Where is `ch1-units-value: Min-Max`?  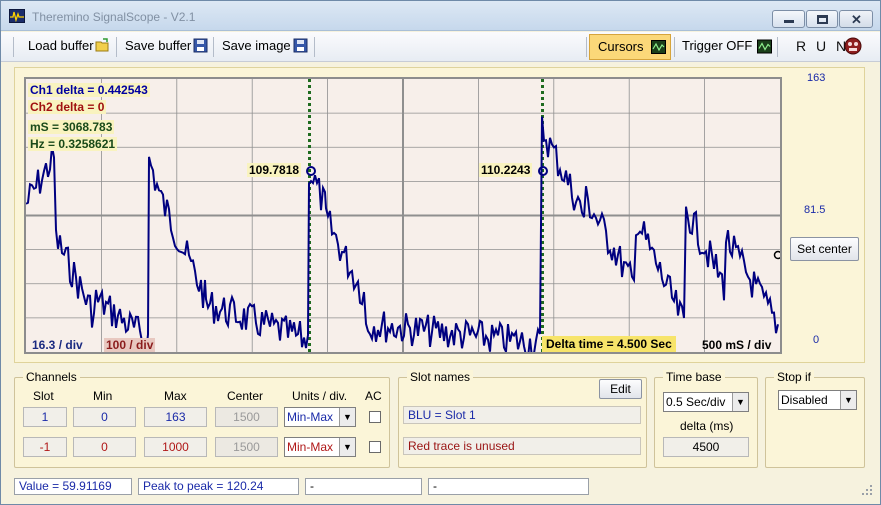 ch1-units-value: Min-Max is located at coordinates (310, 417).